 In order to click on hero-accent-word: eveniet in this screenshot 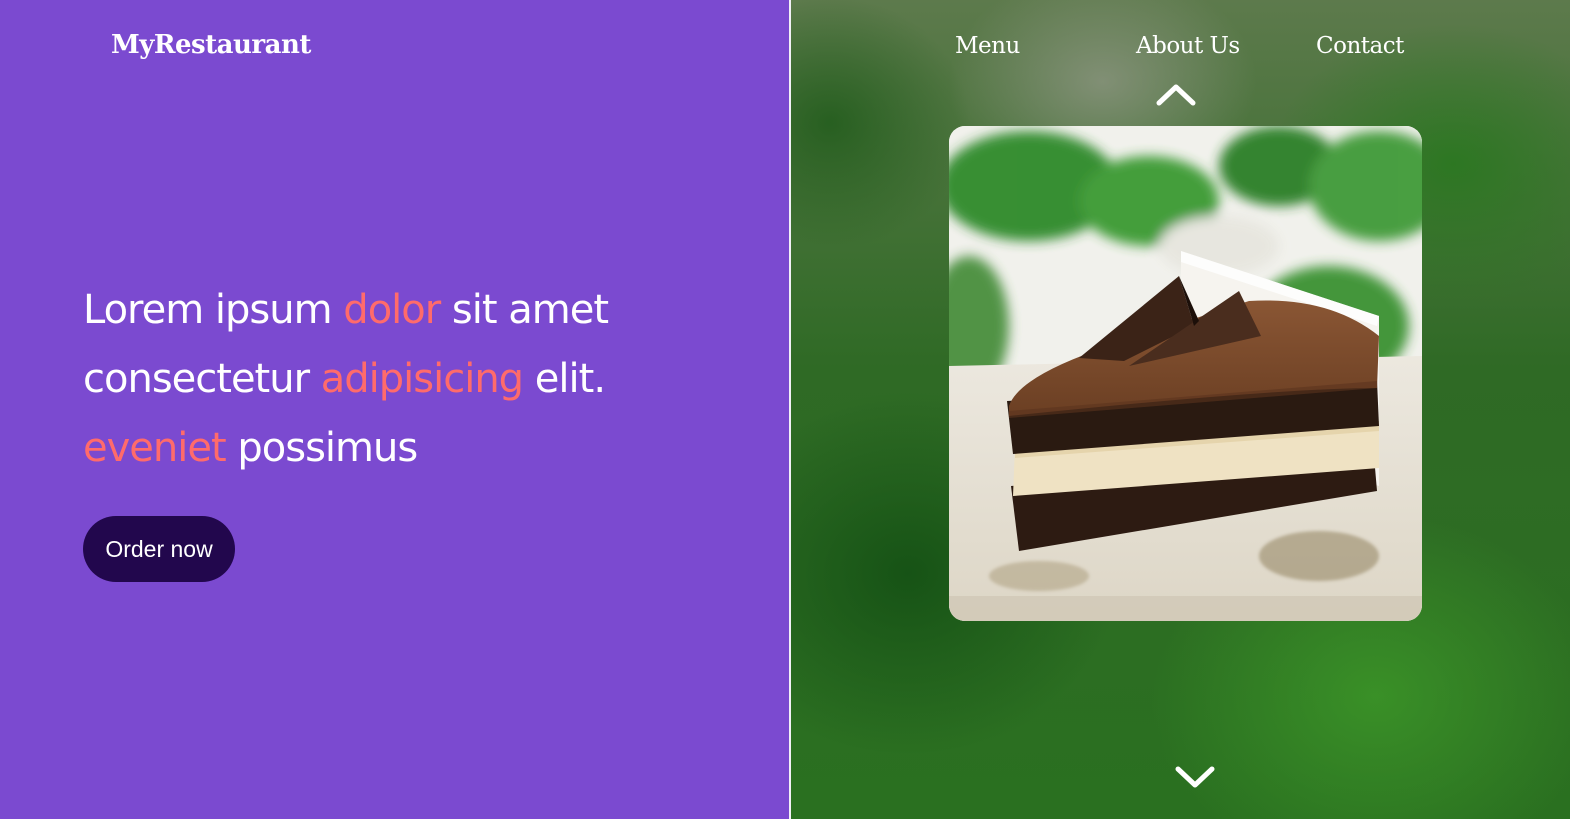, I will do `click(155, 448)`.